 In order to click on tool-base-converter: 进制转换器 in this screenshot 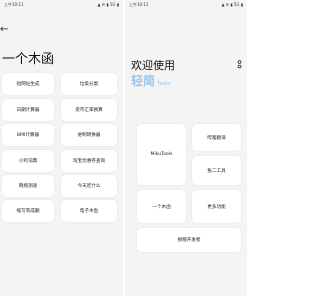, I will do `click(89, 135)`.